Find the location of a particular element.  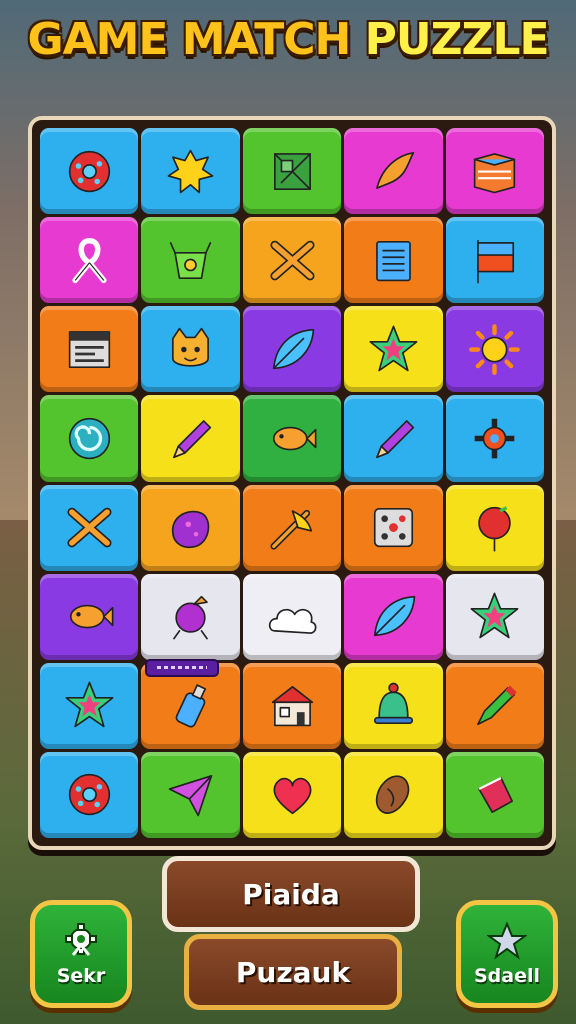

tile-ribbon is located at coordinates (89, 260).